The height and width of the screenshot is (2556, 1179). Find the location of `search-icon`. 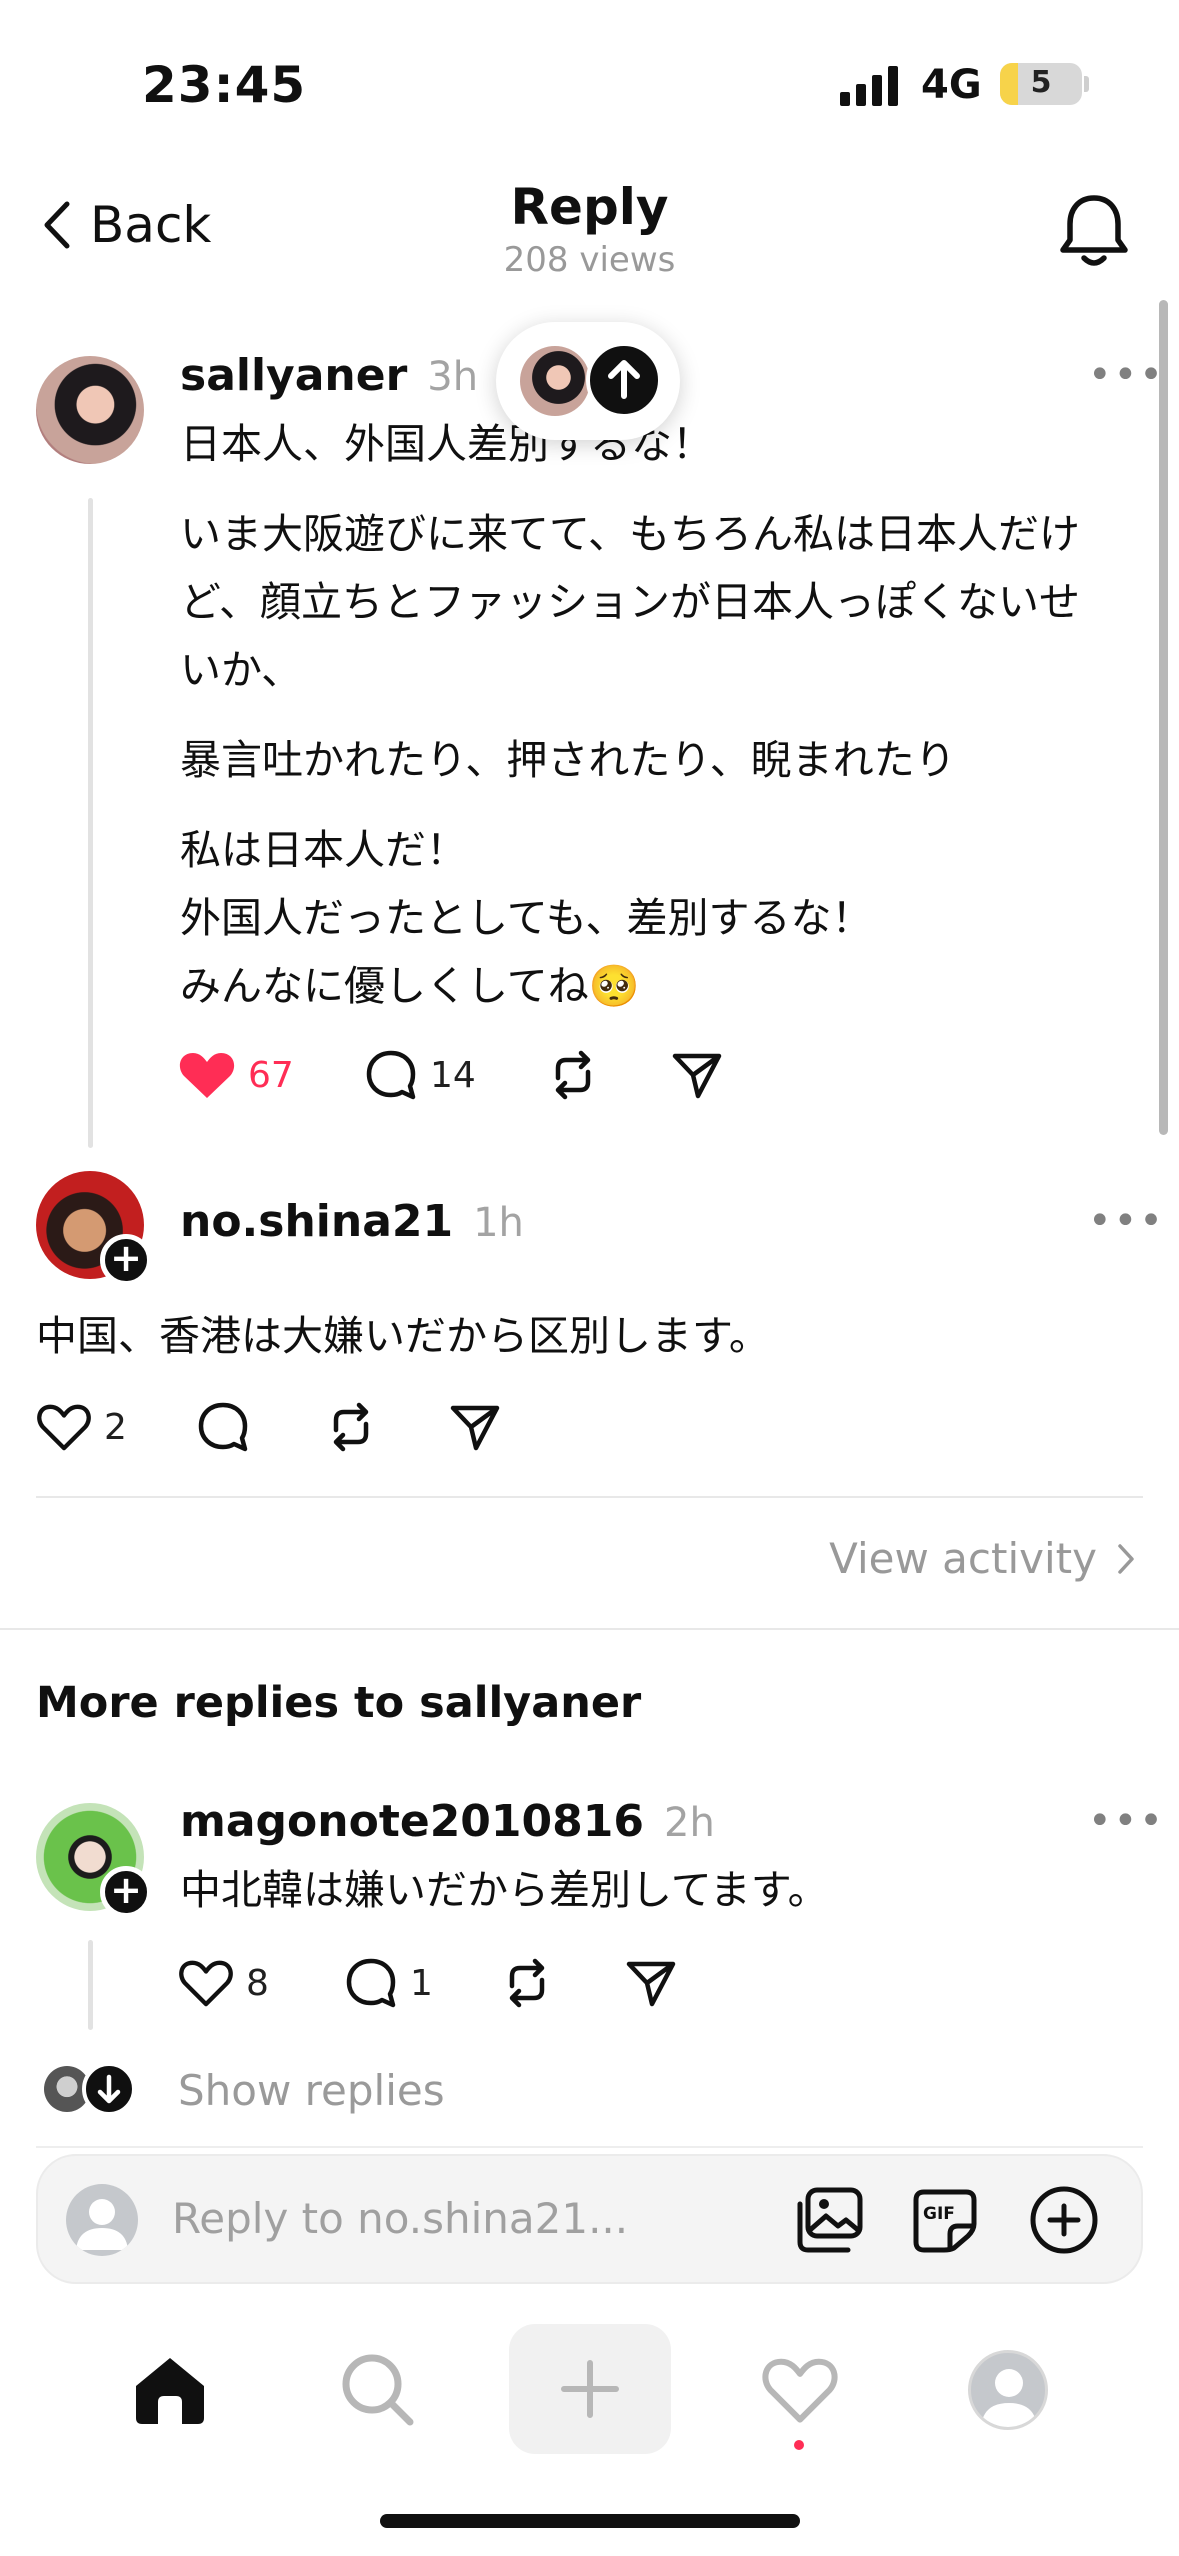

search-icon is located at coordinates (378, 2390).